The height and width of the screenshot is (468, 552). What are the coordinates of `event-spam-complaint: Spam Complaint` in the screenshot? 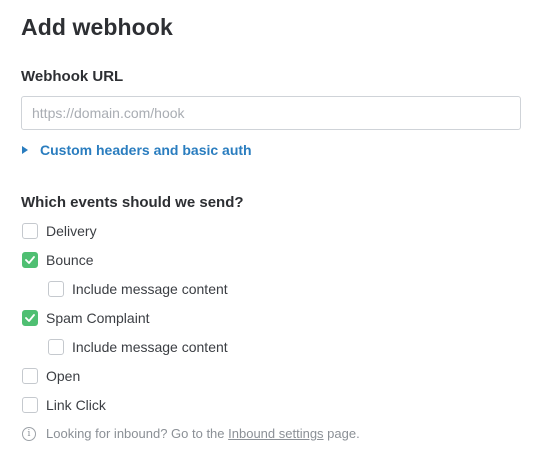 It's located at (86, 318).